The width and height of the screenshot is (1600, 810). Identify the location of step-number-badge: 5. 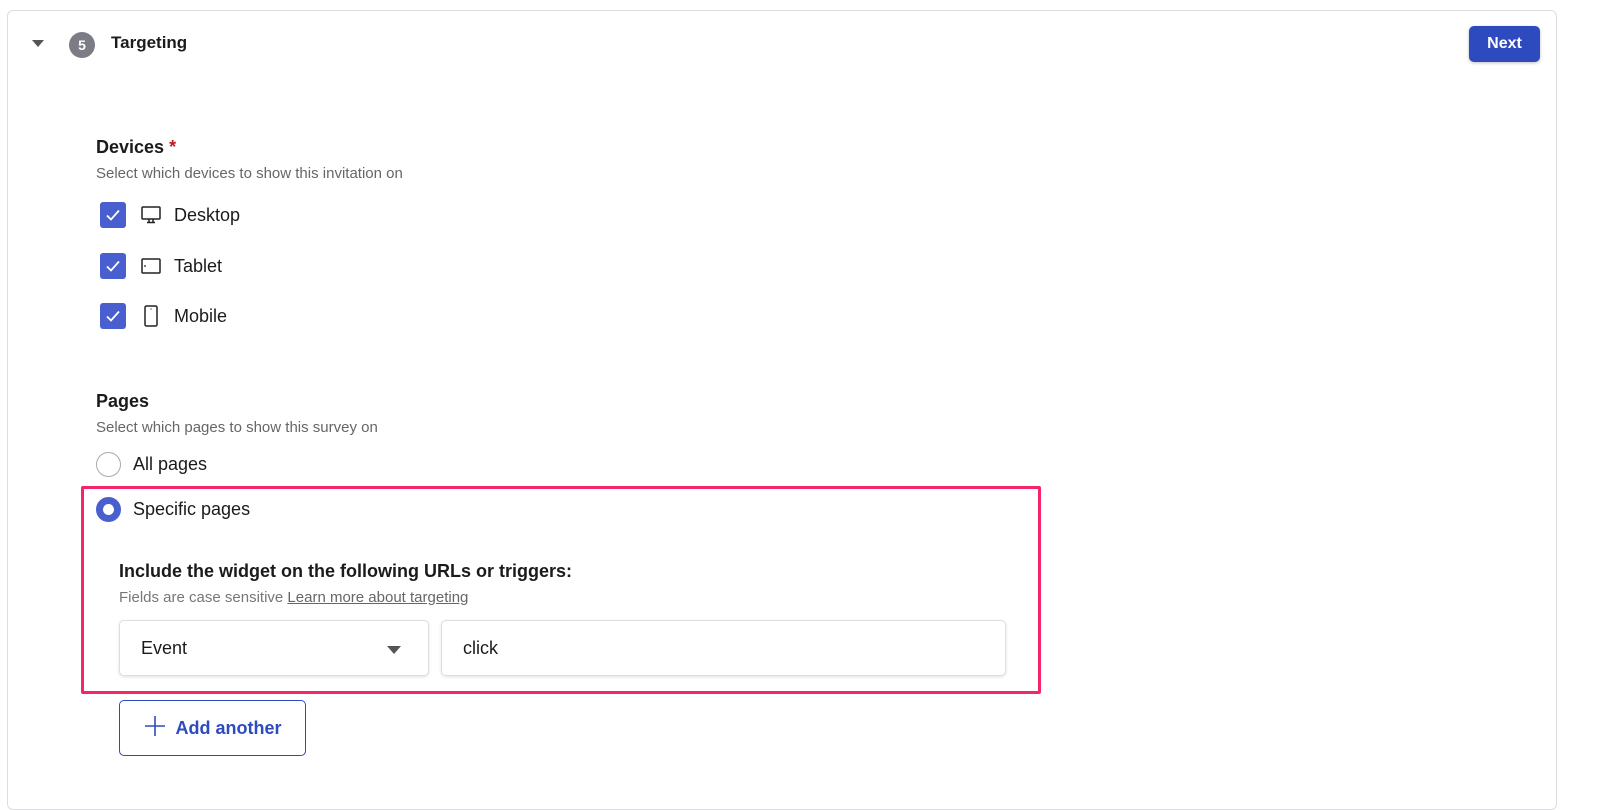
(82, 45).